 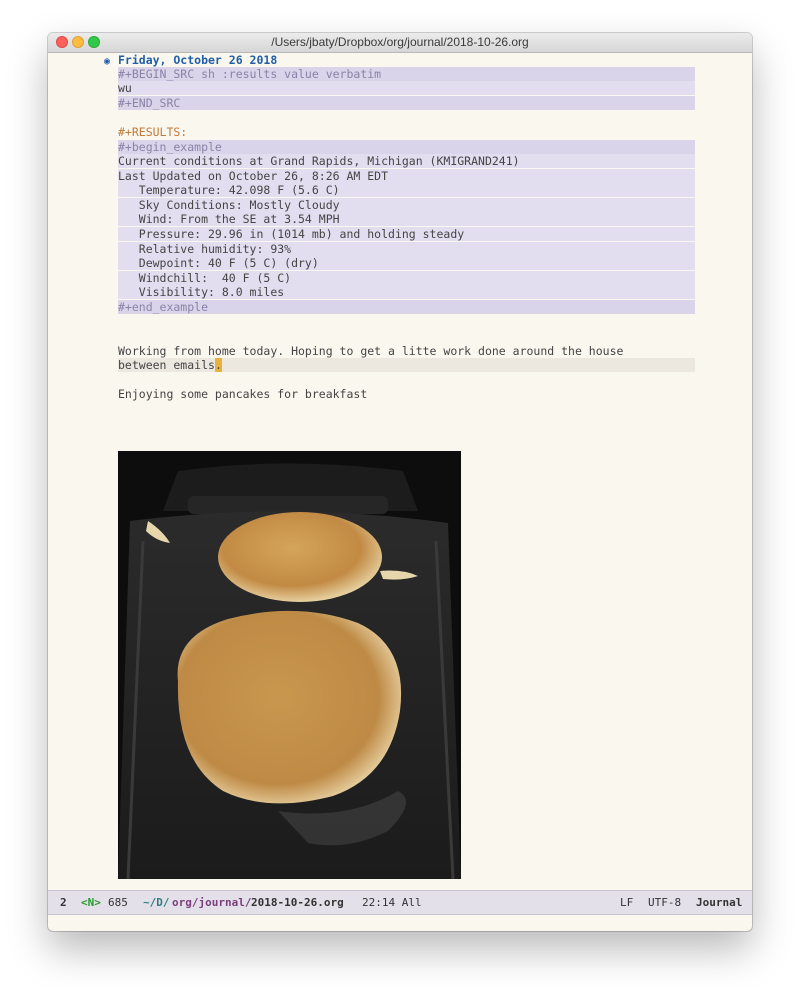 I want to click on current-line: between emails., so click(x=406, y=365).